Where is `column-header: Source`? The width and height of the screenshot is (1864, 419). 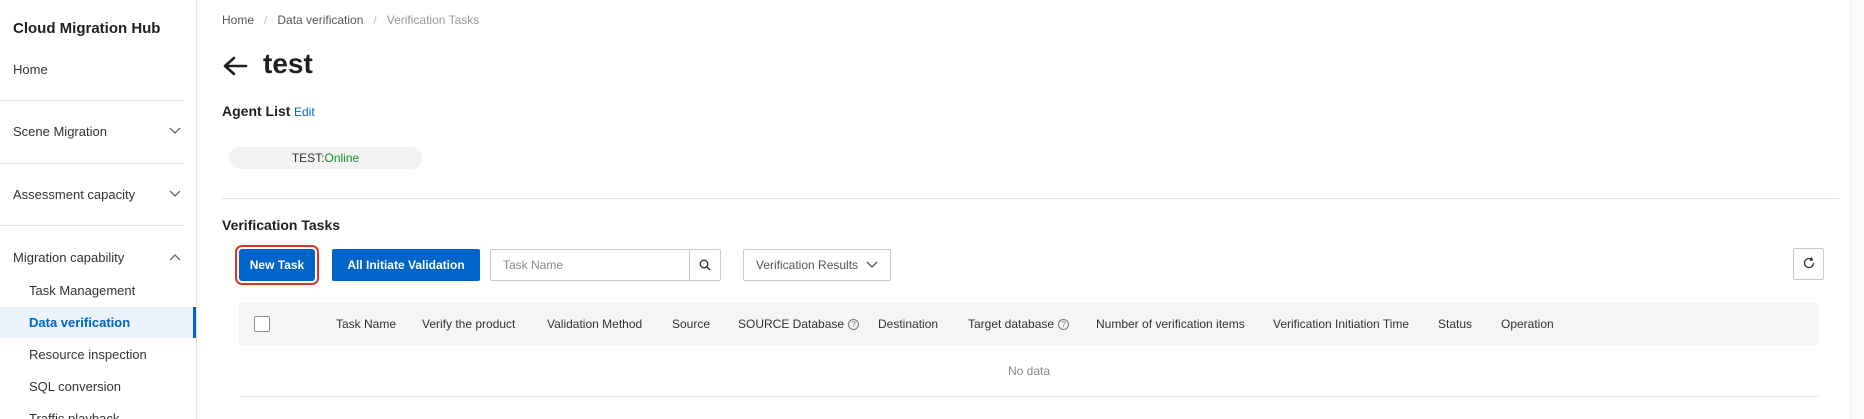
column-header: Source is located at coordinates (691, 324).